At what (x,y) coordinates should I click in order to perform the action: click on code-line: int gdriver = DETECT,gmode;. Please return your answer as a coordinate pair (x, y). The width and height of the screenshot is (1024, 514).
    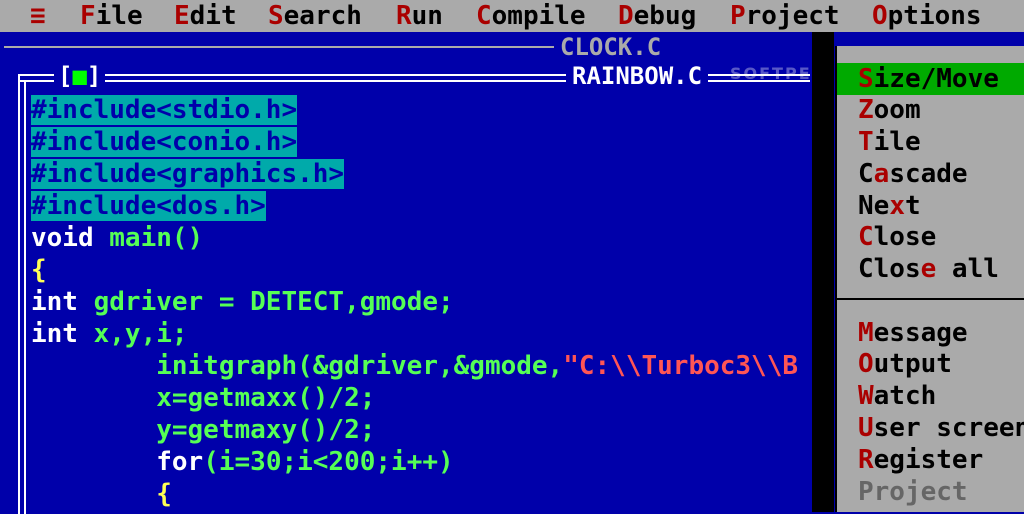
    Looking at the image, I should click on (242, 302).